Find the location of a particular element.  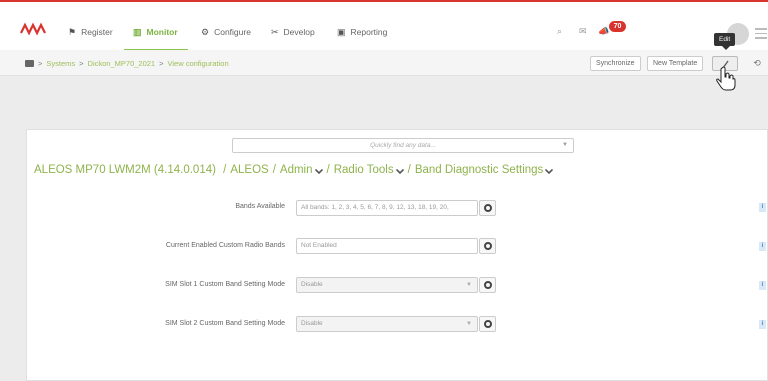

custom-radio-bands-label: Current Enabled Custom Radio Bands is located at coordinates (225, 245).